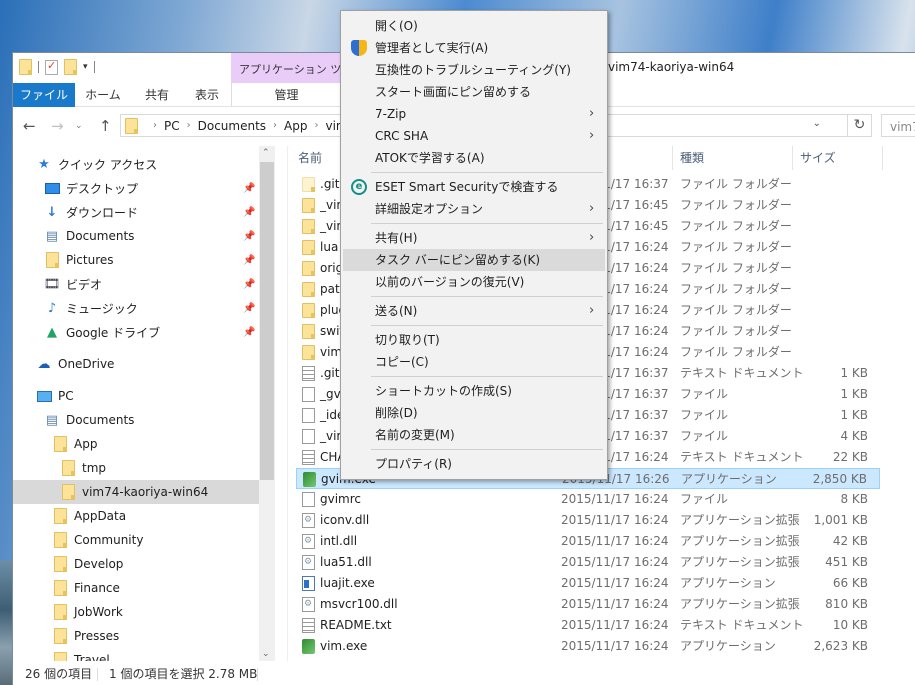 The image size is (915, 685). What do you see at coordinates (474, 464) in the screenshot?
I see `context-menu-item: プロパティ(R)` at bounding box center [474, 464].